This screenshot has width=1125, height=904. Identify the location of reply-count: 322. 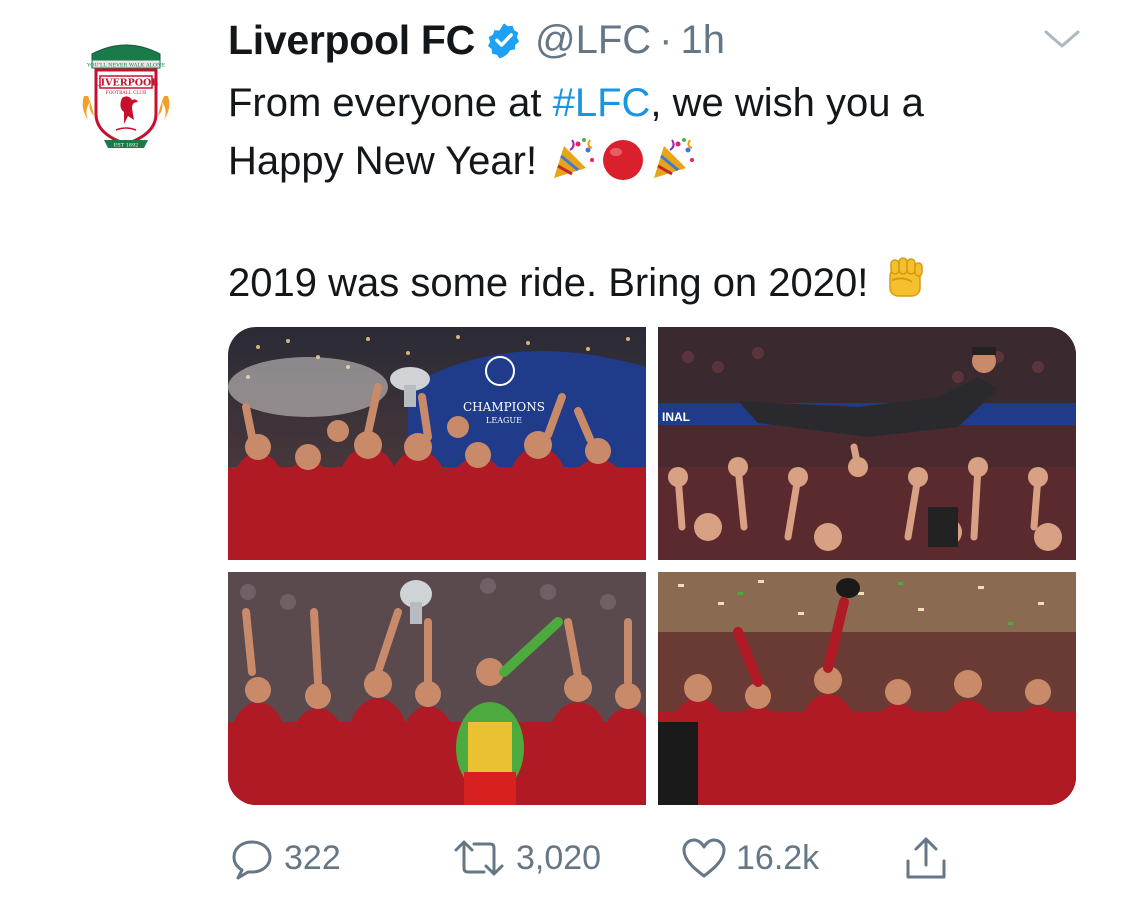
(312, 857).